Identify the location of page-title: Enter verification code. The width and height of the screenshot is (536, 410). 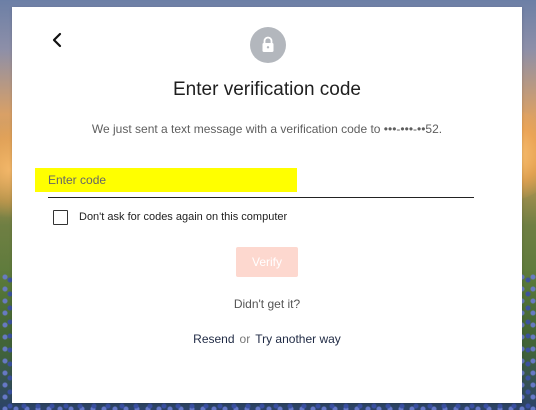
(267, 89).